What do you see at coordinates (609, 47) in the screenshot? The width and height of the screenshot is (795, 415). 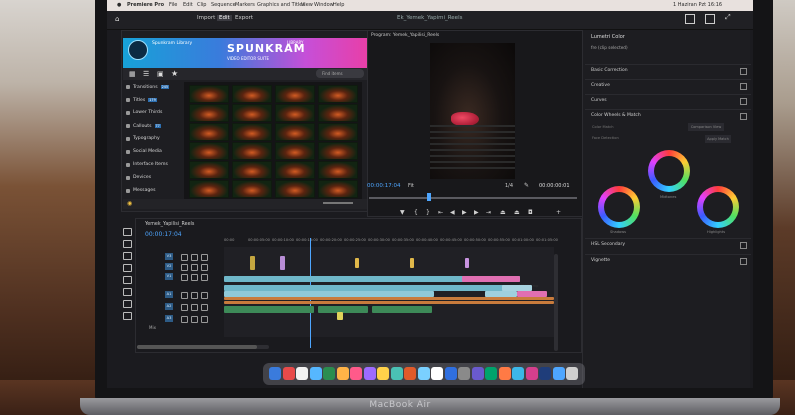 I see `lumetri-clip-label: fre (clip selected)` at bounding box center [609, 47].